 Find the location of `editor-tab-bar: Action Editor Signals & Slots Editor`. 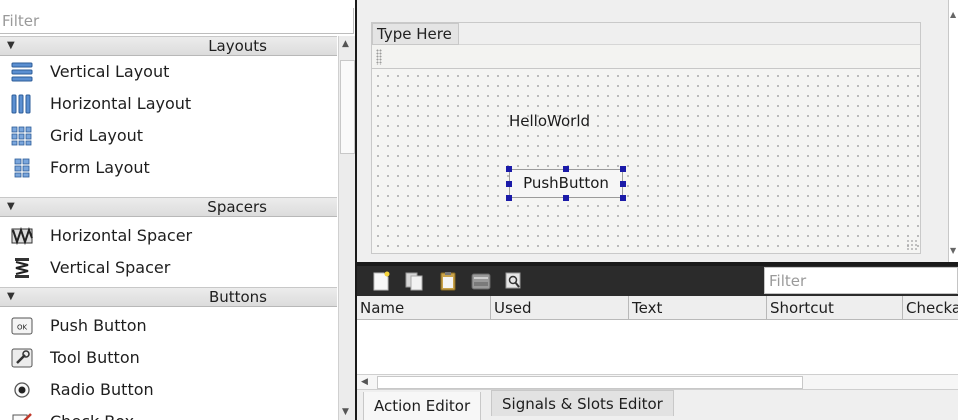

editor-tab-bar: Action Editor Signals & Slots Editor is located at coordinates (657, 405).